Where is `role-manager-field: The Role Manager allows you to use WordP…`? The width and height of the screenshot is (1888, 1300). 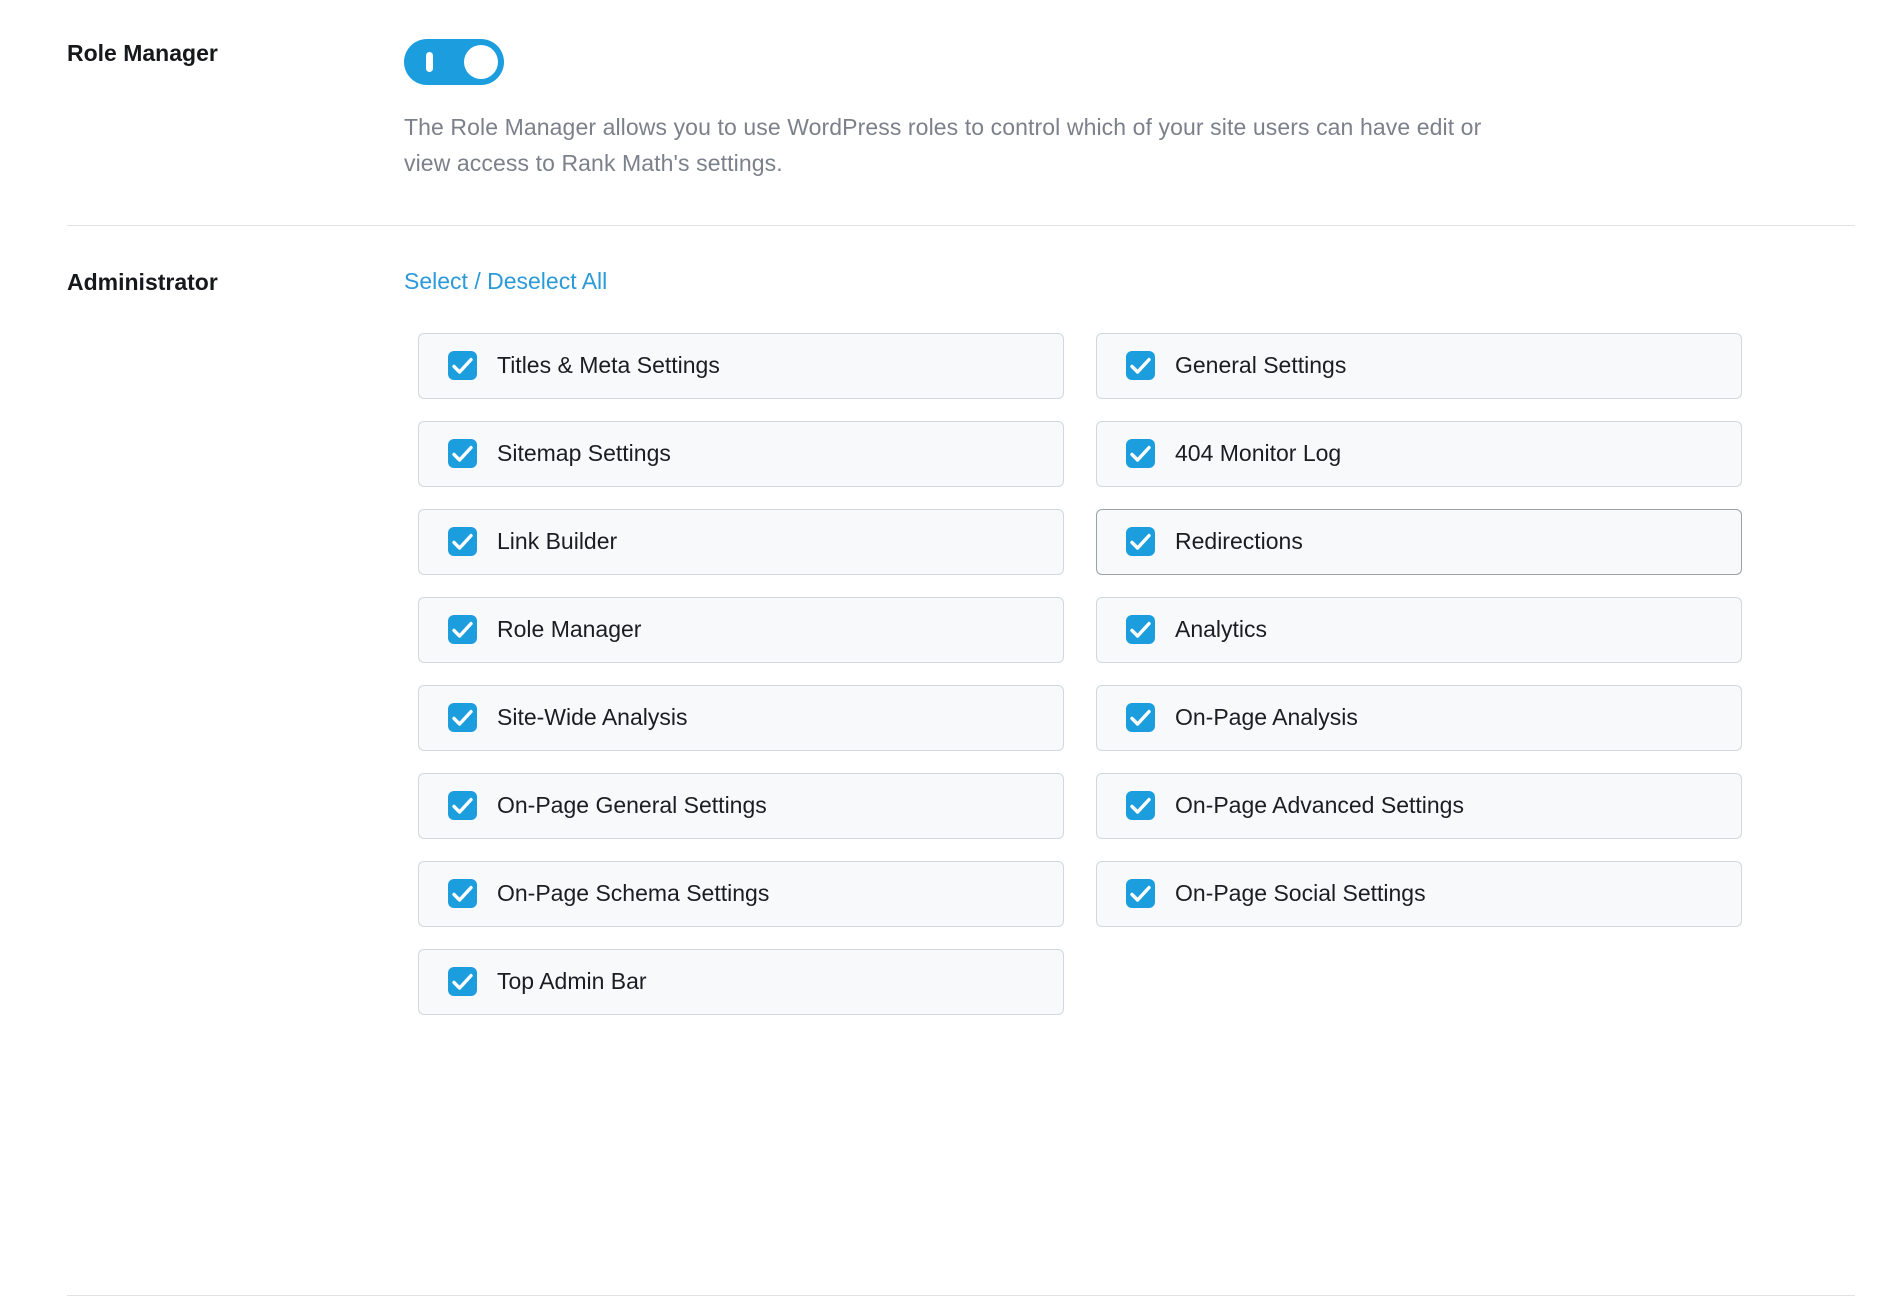 role-manager-field: The Role Manager allows you to use WordP… is located at coordinates (1146, 110).